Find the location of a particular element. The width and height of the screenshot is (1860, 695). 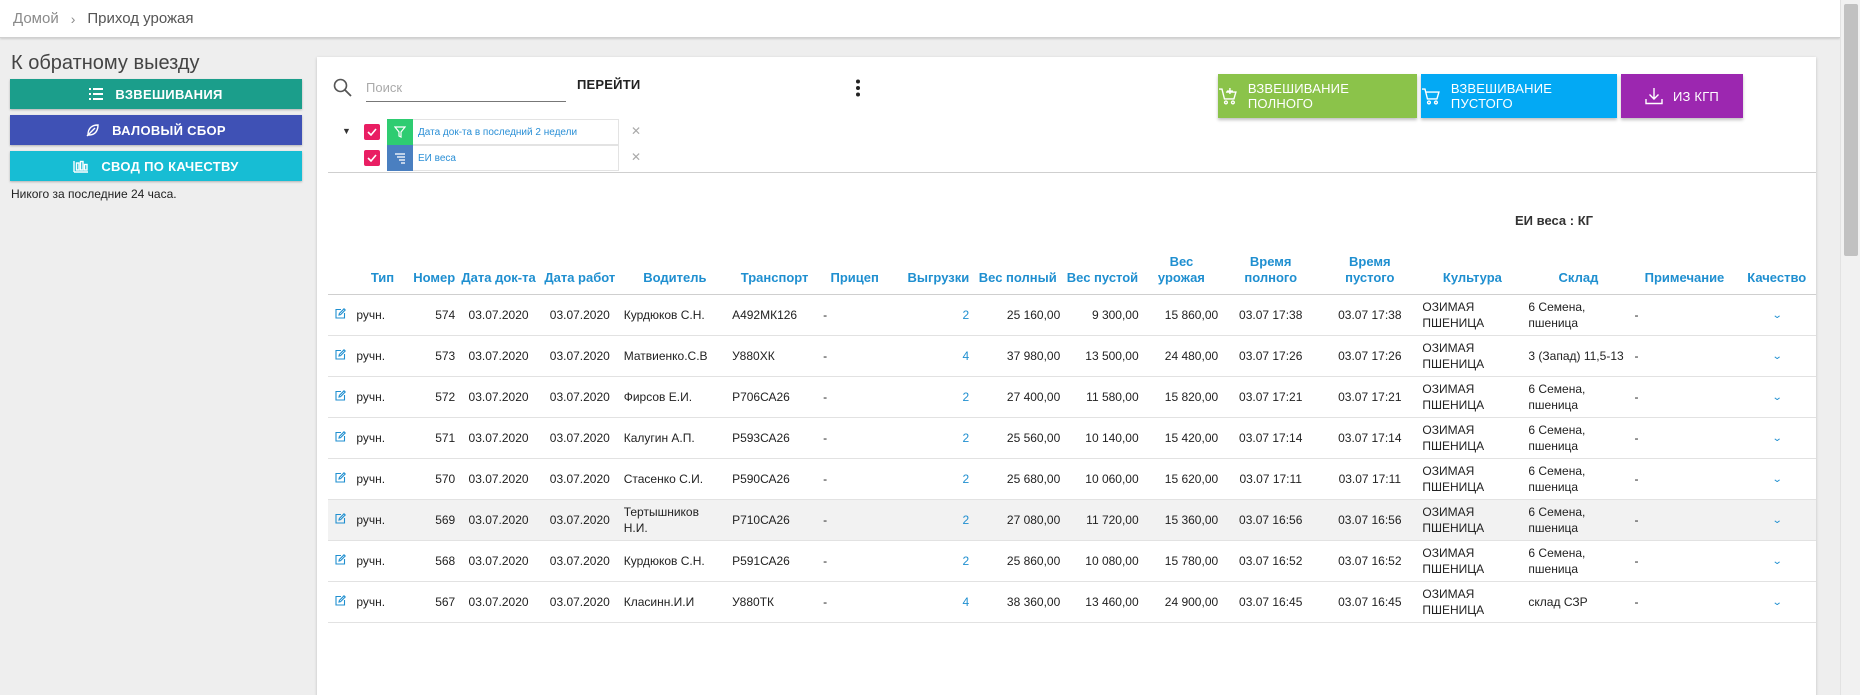

col-trailer: Прицеп is located at coordinates (855, 267).